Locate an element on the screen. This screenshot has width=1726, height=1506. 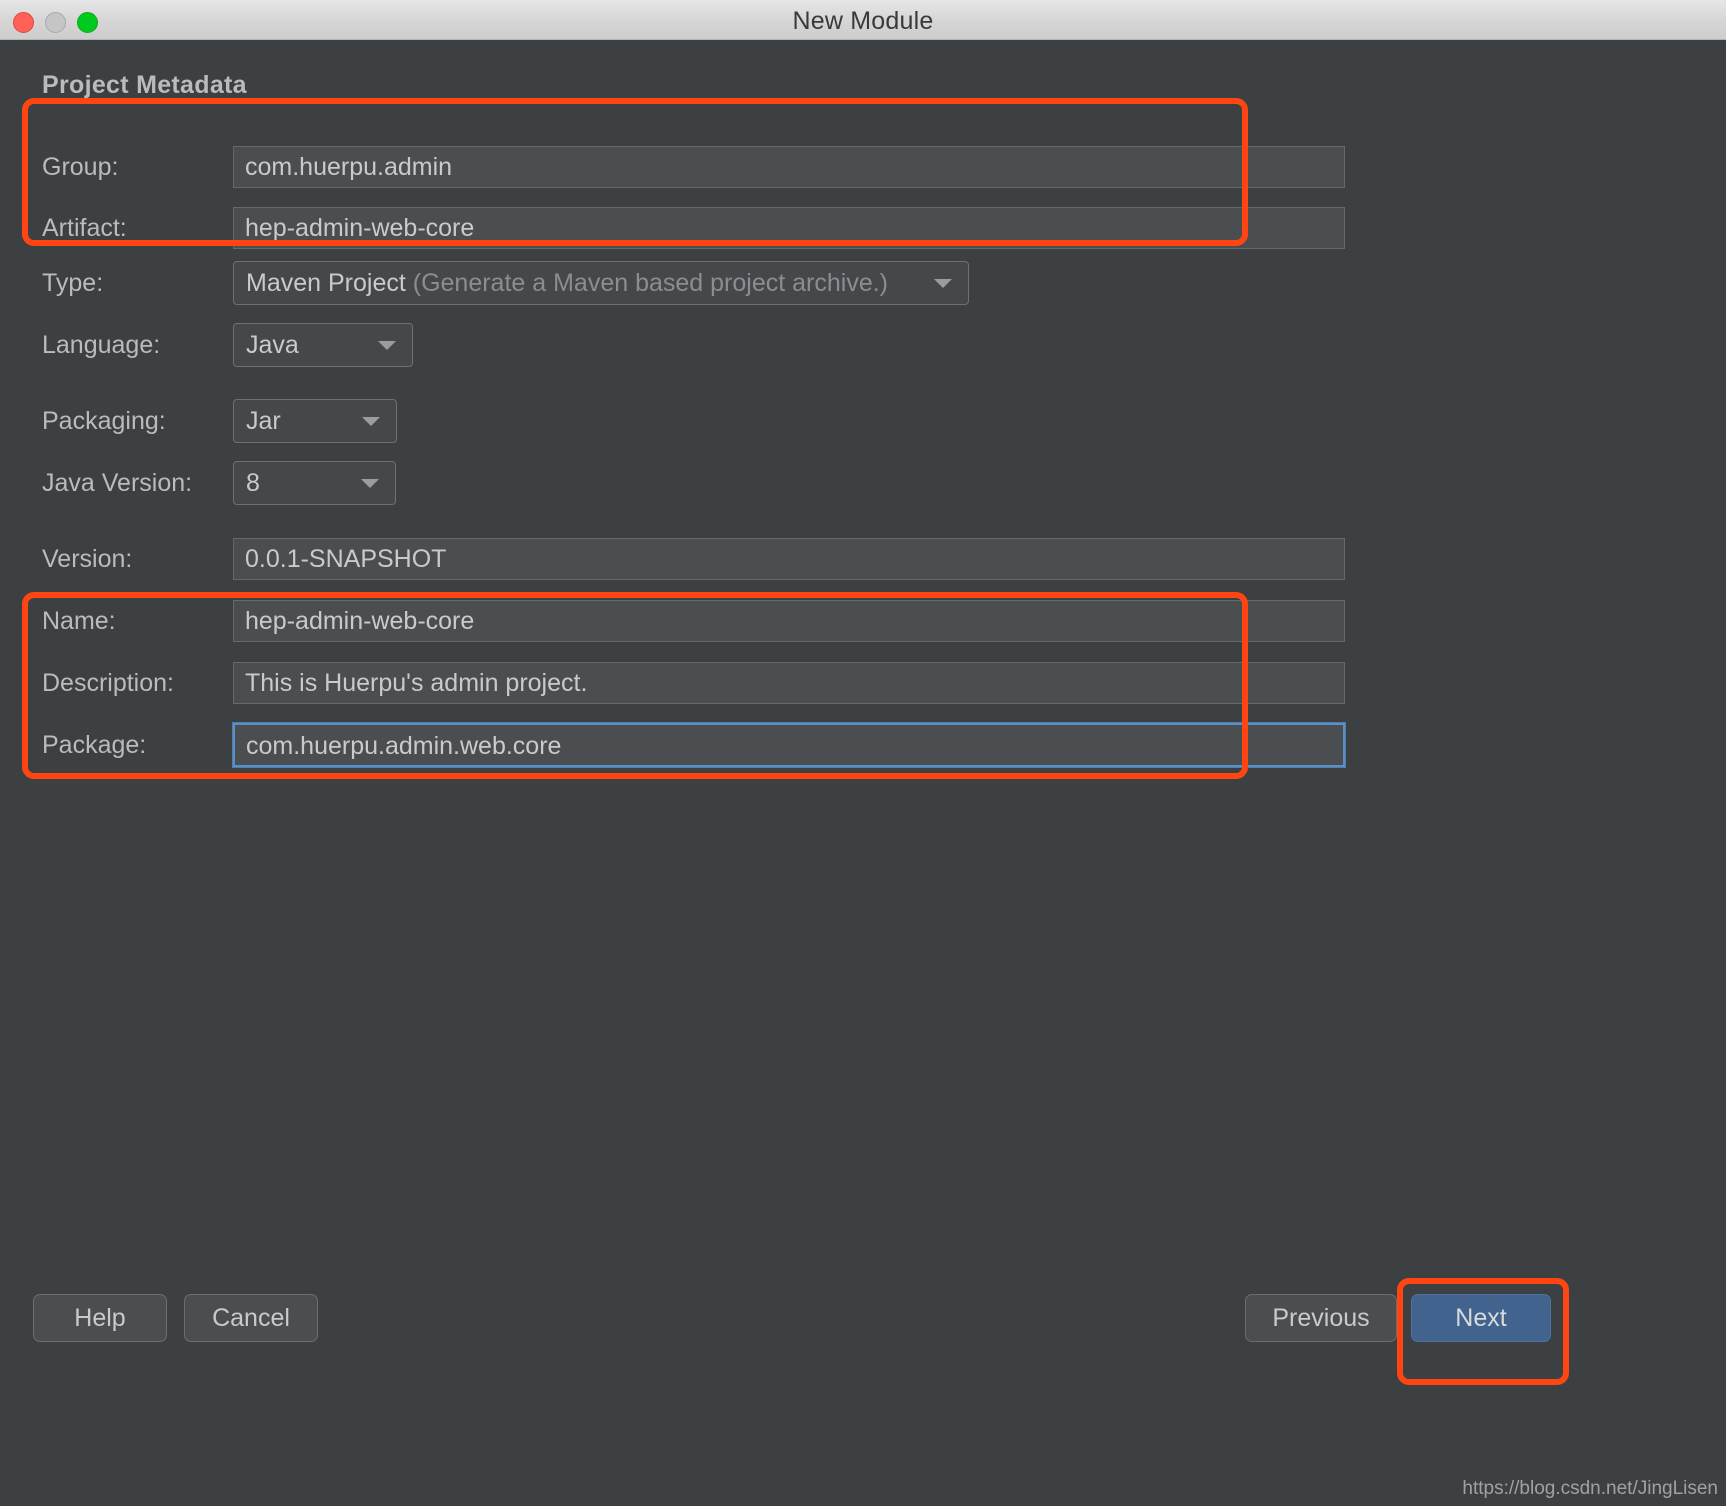
previous-button: Previous is located at coordinates (1321, 1318).